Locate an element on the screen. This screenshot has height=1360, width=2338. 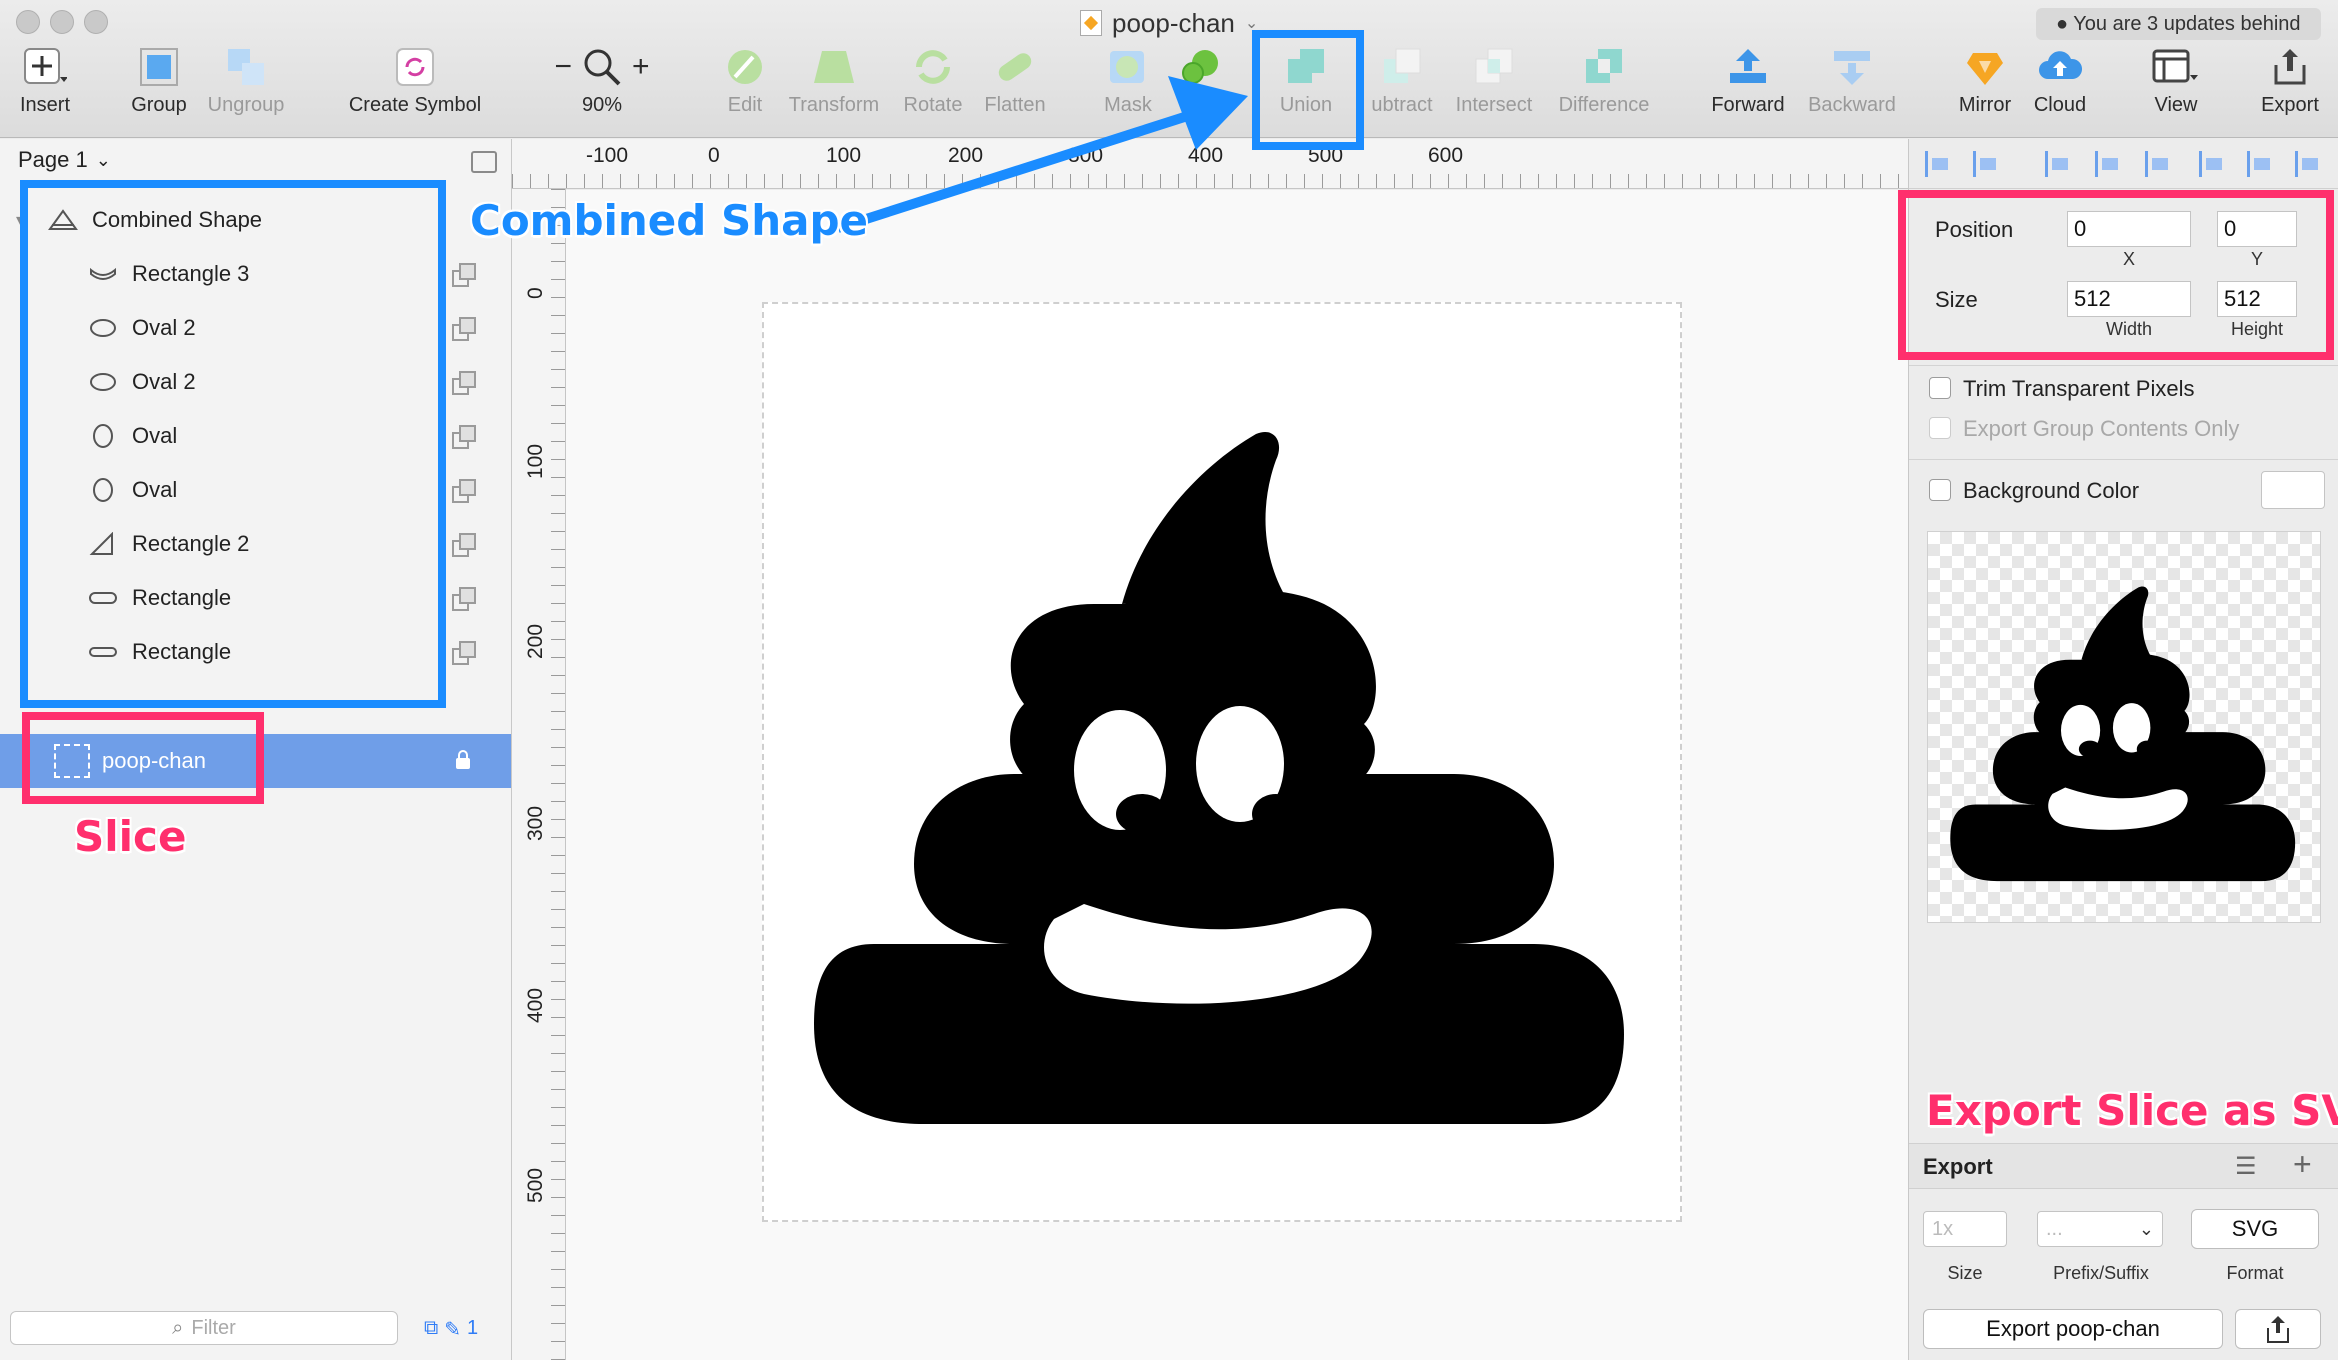
difference-button: Difference is located at coordinates (1604, 88).